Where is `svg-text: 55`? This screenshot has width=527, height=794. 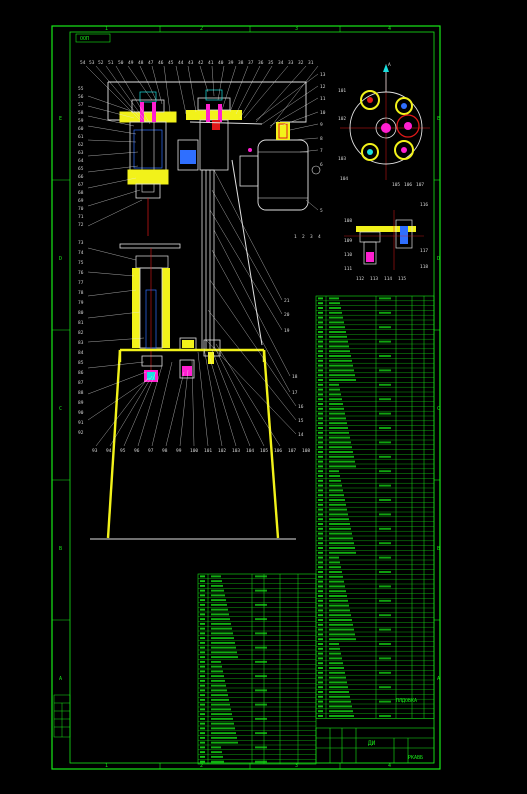 svg-text: 55 is located at coordinates (81, 89).